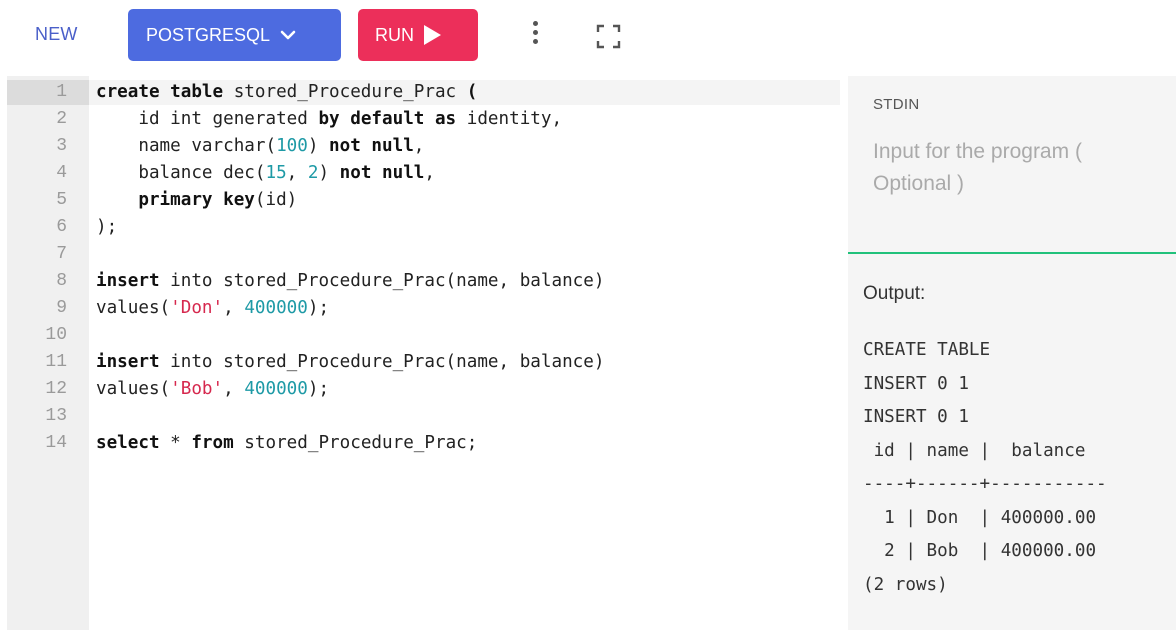  What do you see at coordinates (418, 35) in the screenshot?
I see `run-button: RUN` at bounding box center [418, 35].